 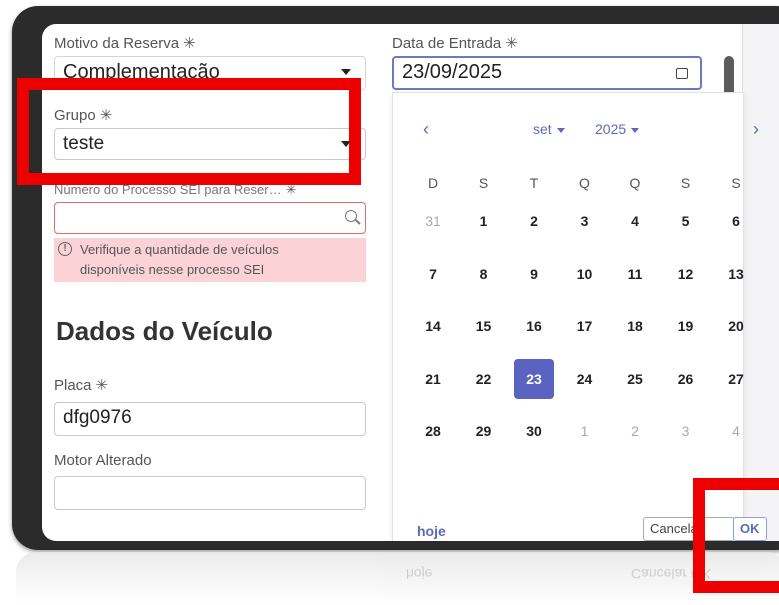 What do you see at coordinates (549, 129) in the screenshot?
I see `month-select: set` at bounding box center [549, 129].